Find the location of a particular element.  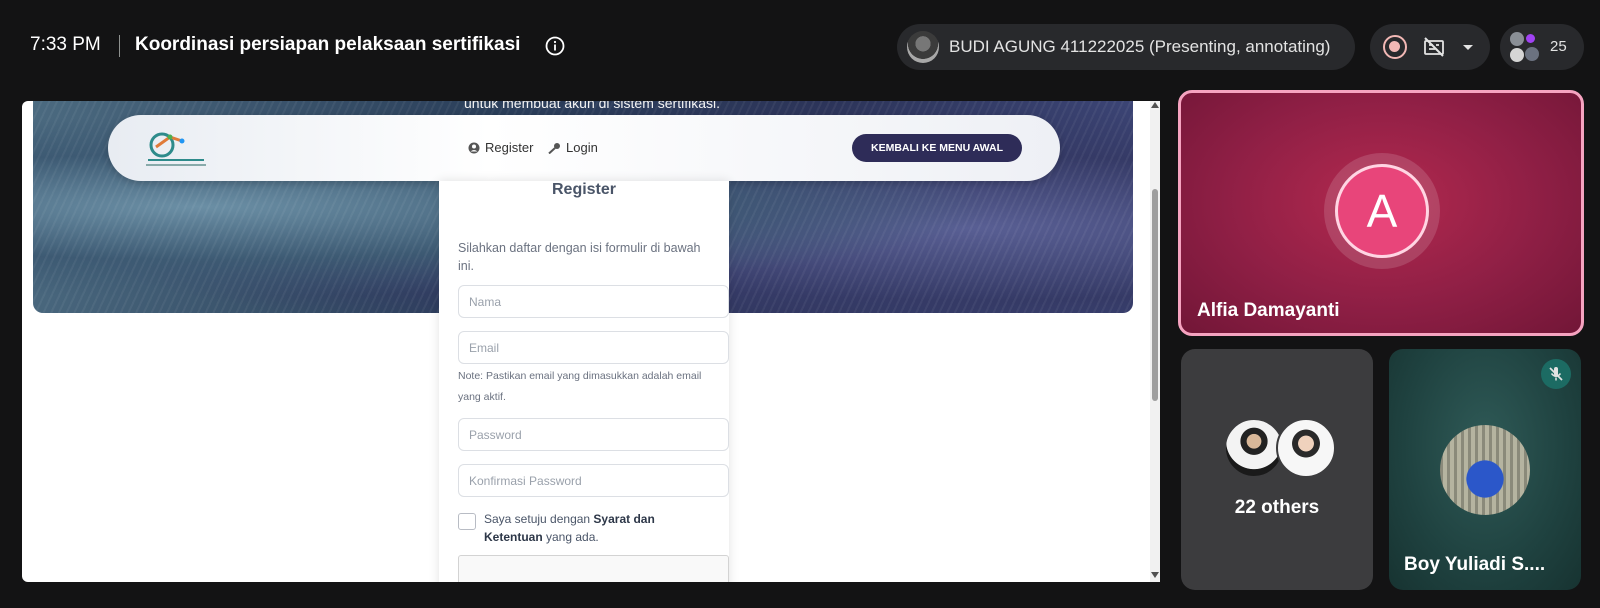

participants-button: 25 is located at coordinates (1542, 47).